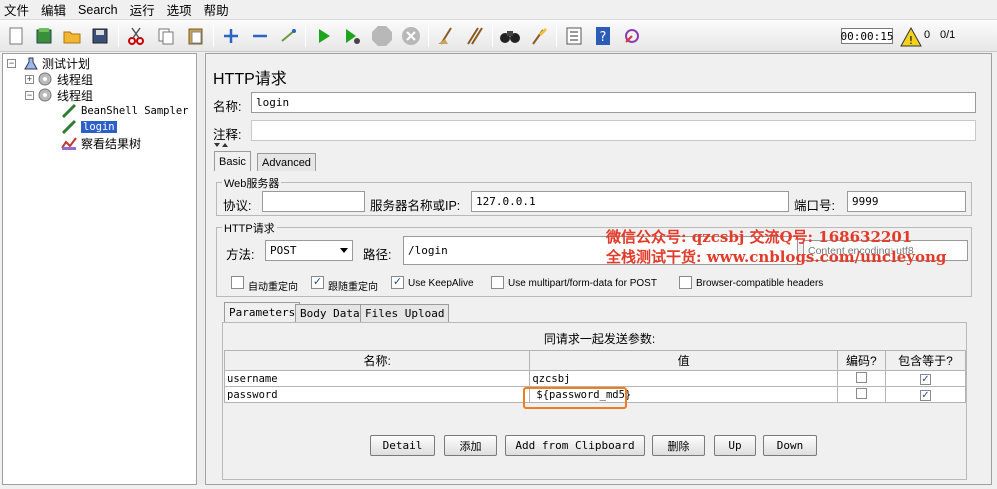  What do you see at coordinates (237, 206) in the screenshot?
I see `protocol-label: 协议:` at bounding box center [237, 206].